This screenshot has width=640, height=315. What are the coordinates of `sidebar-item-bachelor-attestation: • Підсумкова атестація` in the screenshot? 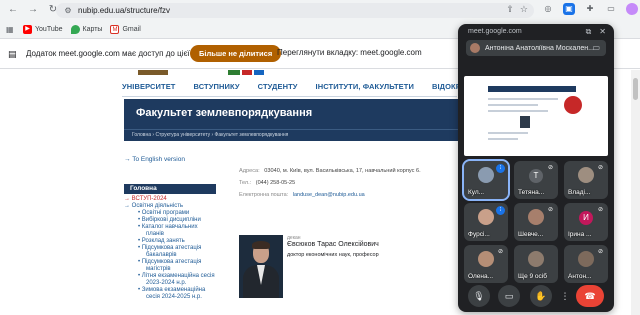 It's located at (174, 248).